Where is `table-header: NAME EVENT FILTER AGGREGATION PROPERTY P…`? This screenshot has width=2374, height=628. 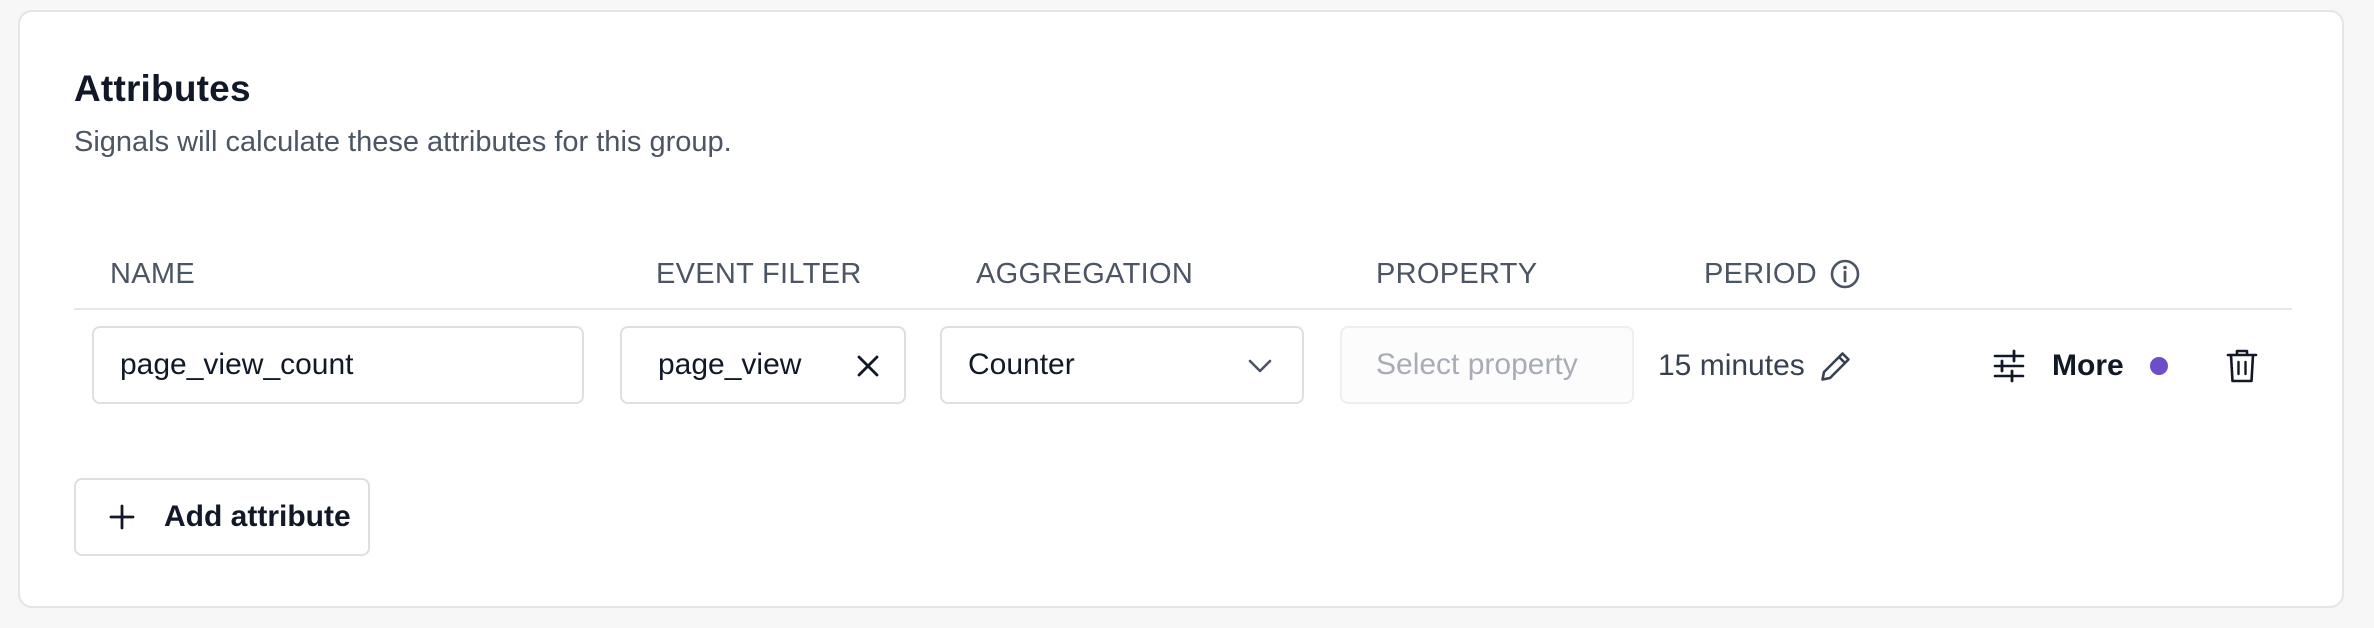
table-header: NAME EVENT FILTER AGGREGATION PROPERTY P… is located at coordinates (1183, 274).